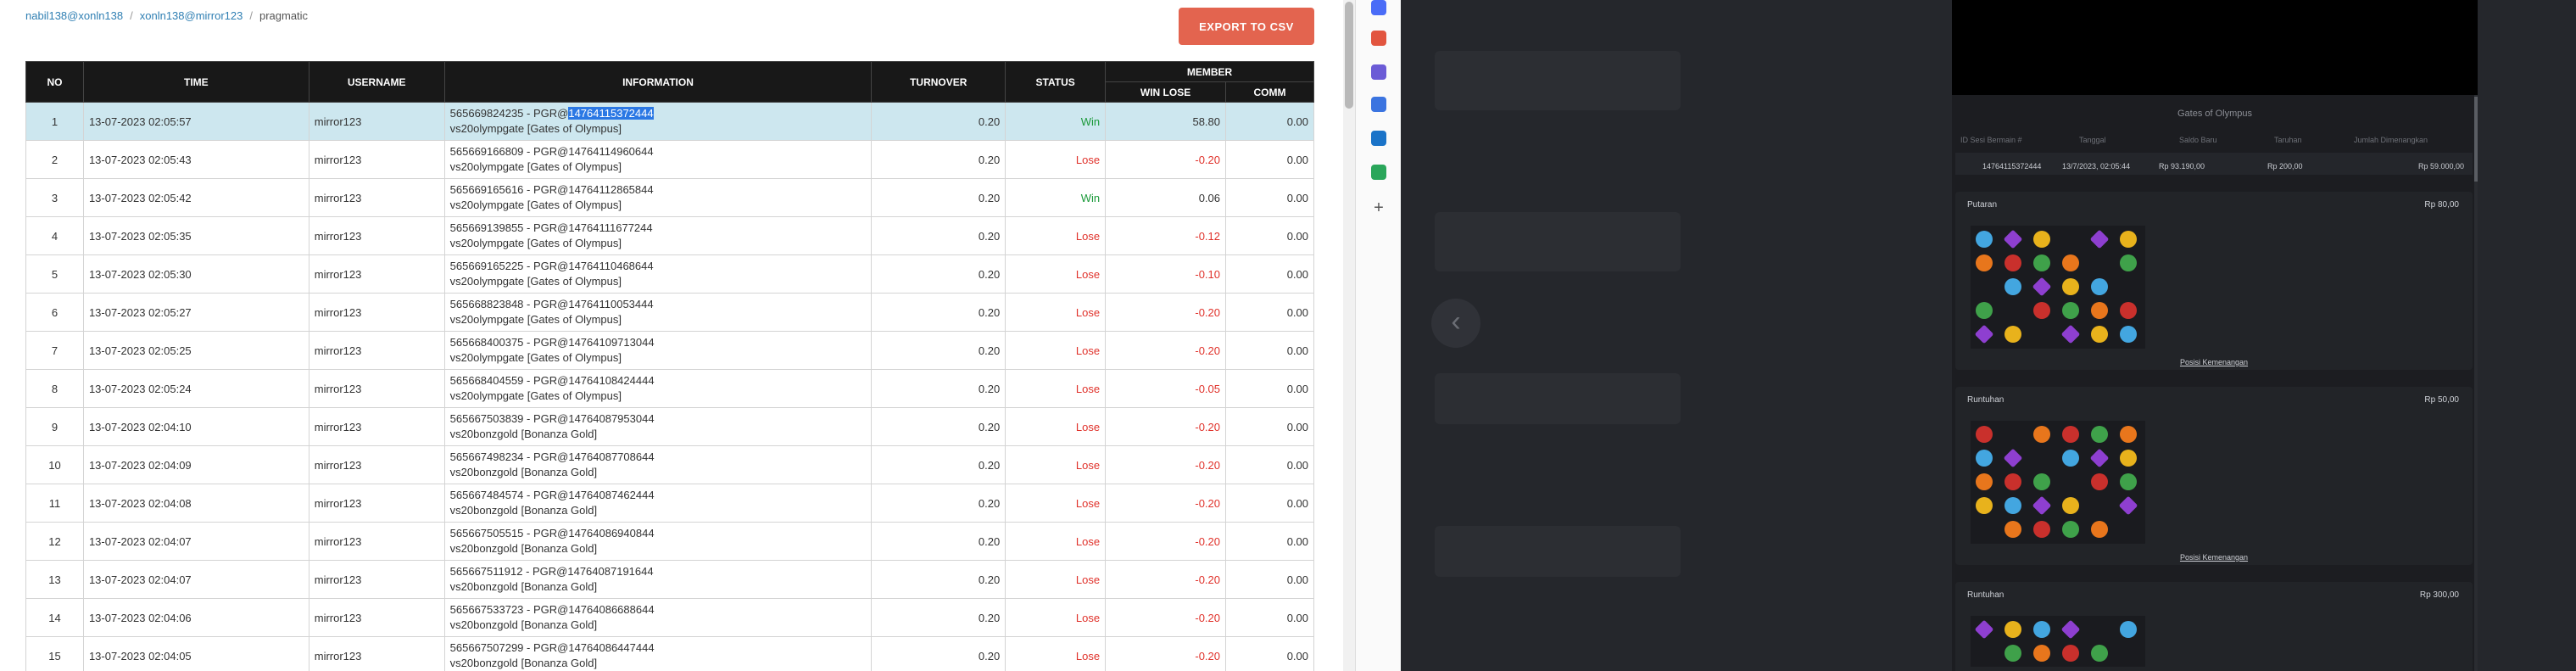 This screenshot has height=671, width=2576. What do you see at coordinates (658, 457) in the screenshot?
I see `info-line-bet: 565667498234 - PGR@14764087708644` at bounding box center [658, 457].